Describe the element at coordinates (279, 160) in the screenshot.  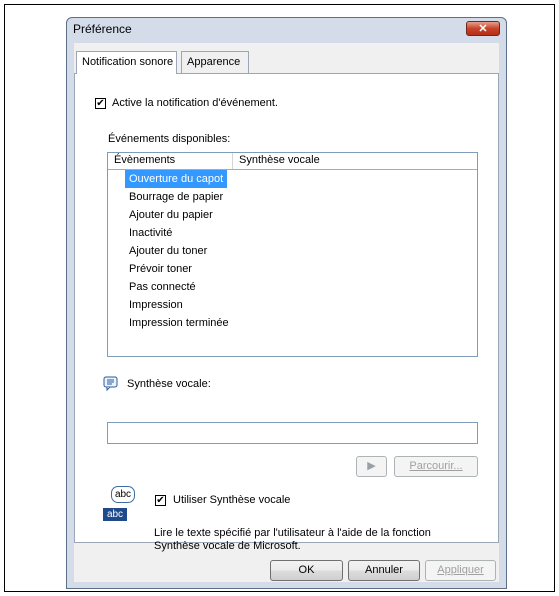
I see `column-header-label: Synthèse vocale` at that location.